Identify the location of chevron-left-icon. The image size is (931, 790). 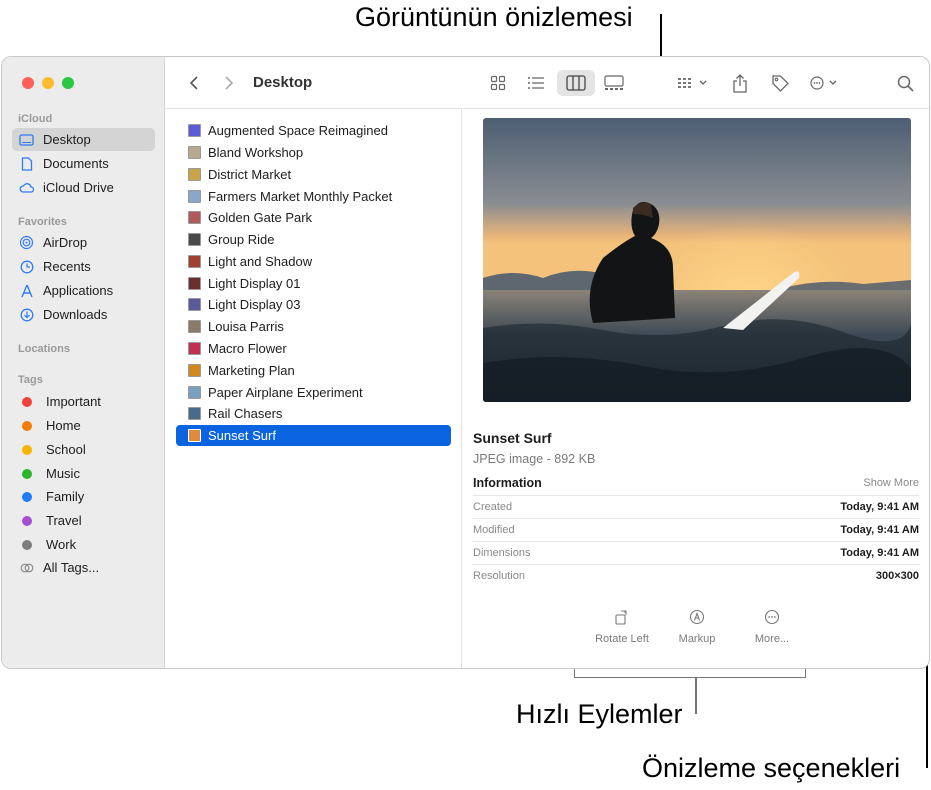
(193, 83).